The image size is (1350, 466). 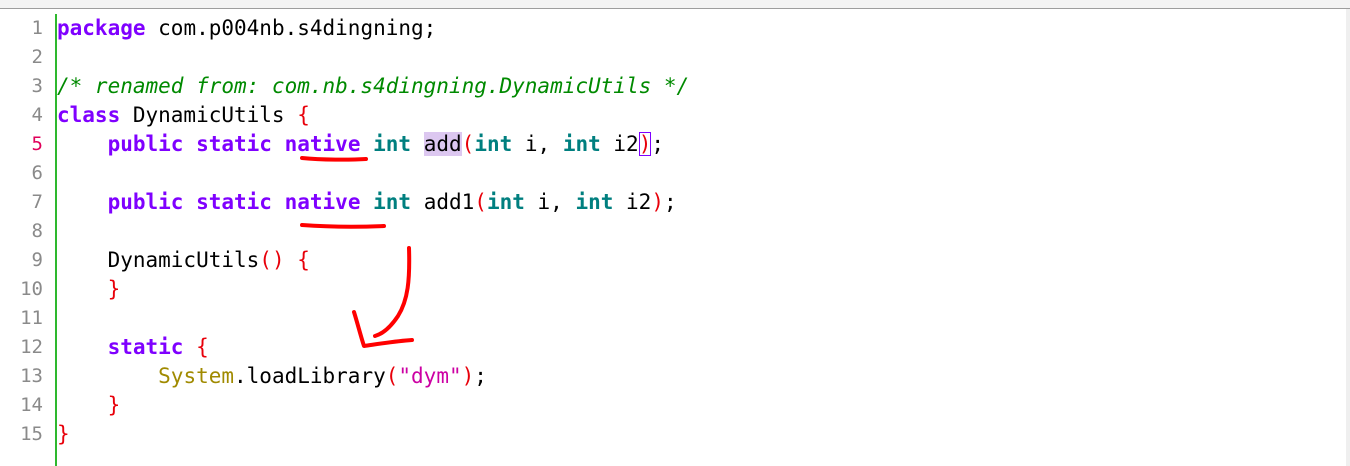 What do you see at coordinates (31, 289) in the screenshot?
I see `line-number: 10` at bounding box center [31, 289].